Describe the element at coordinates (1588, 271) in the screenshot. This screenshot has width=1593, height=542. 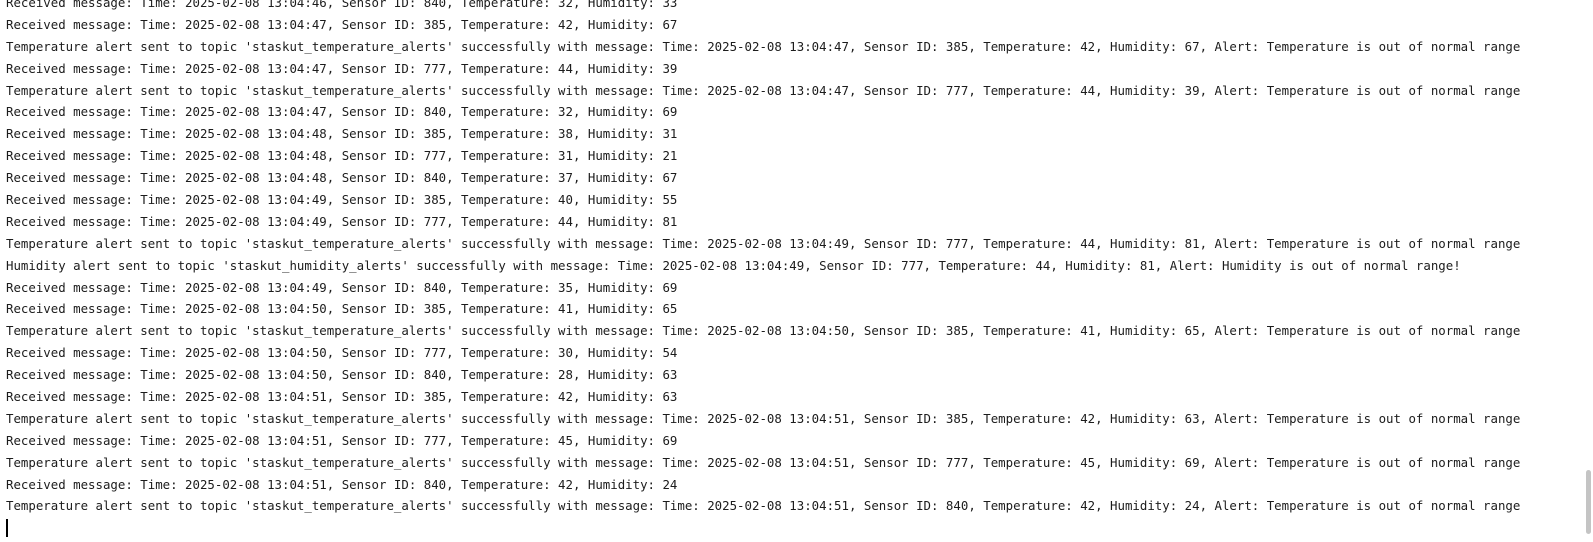
I see `vertical-scrollbar` at that location.